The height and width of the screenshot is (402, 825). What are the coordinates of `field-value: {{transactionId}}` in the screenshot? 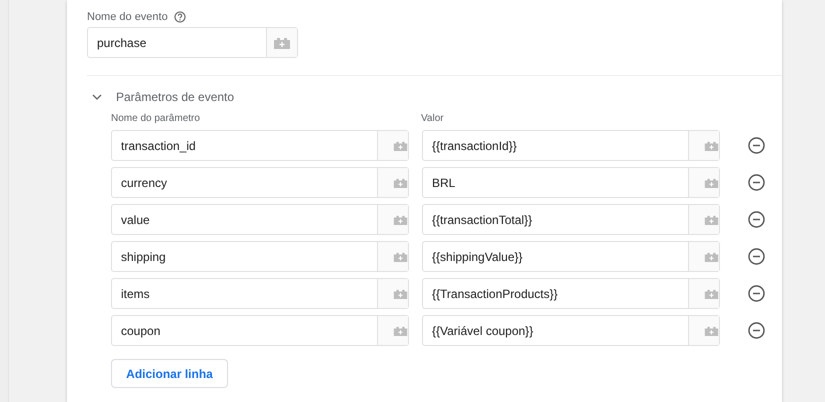 It's located at (474, 146).